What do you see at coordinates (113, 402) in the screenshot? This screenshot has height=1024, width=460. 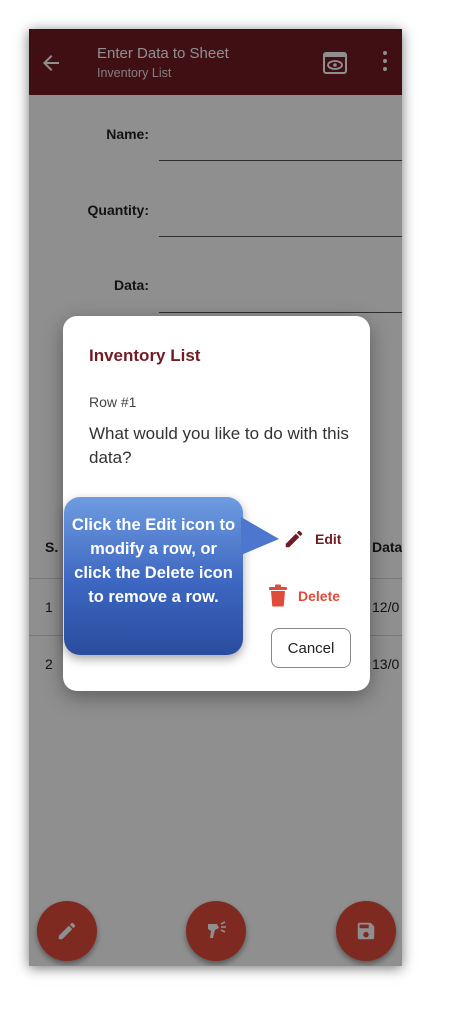 I see `dialog-row-number: Row #1` at bounding box center [113, 402].